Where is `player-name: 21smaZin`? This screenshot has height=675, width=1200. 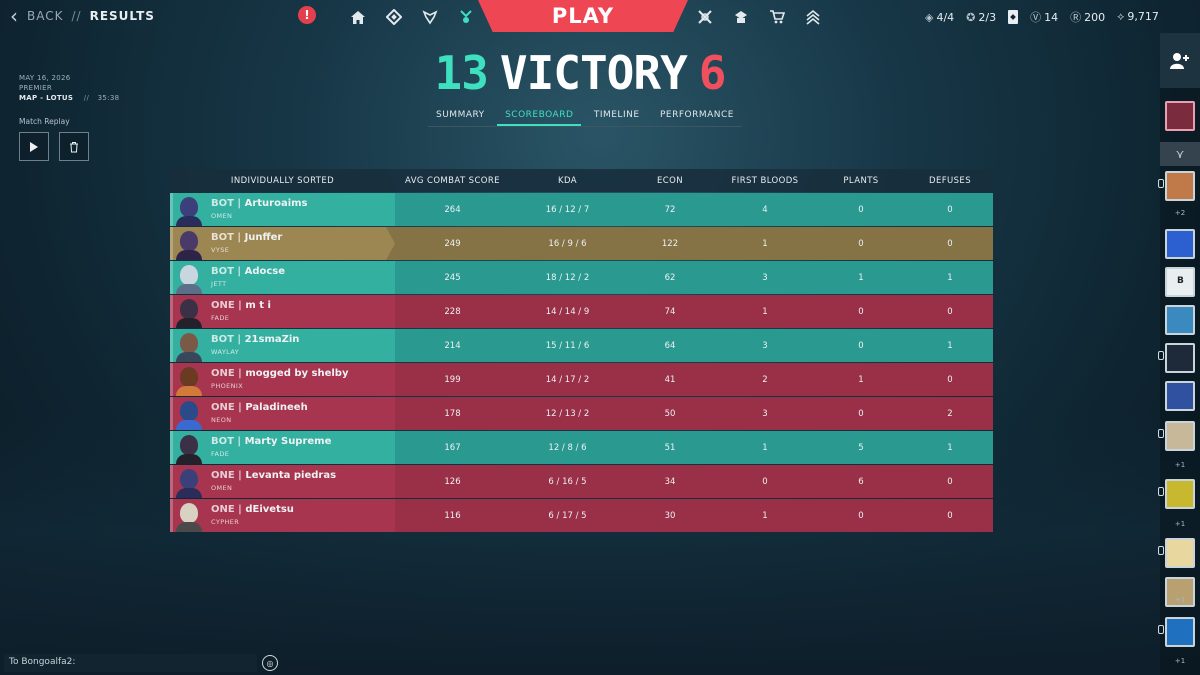 player-name: 21smaZin is located at coordinates (272, 339).